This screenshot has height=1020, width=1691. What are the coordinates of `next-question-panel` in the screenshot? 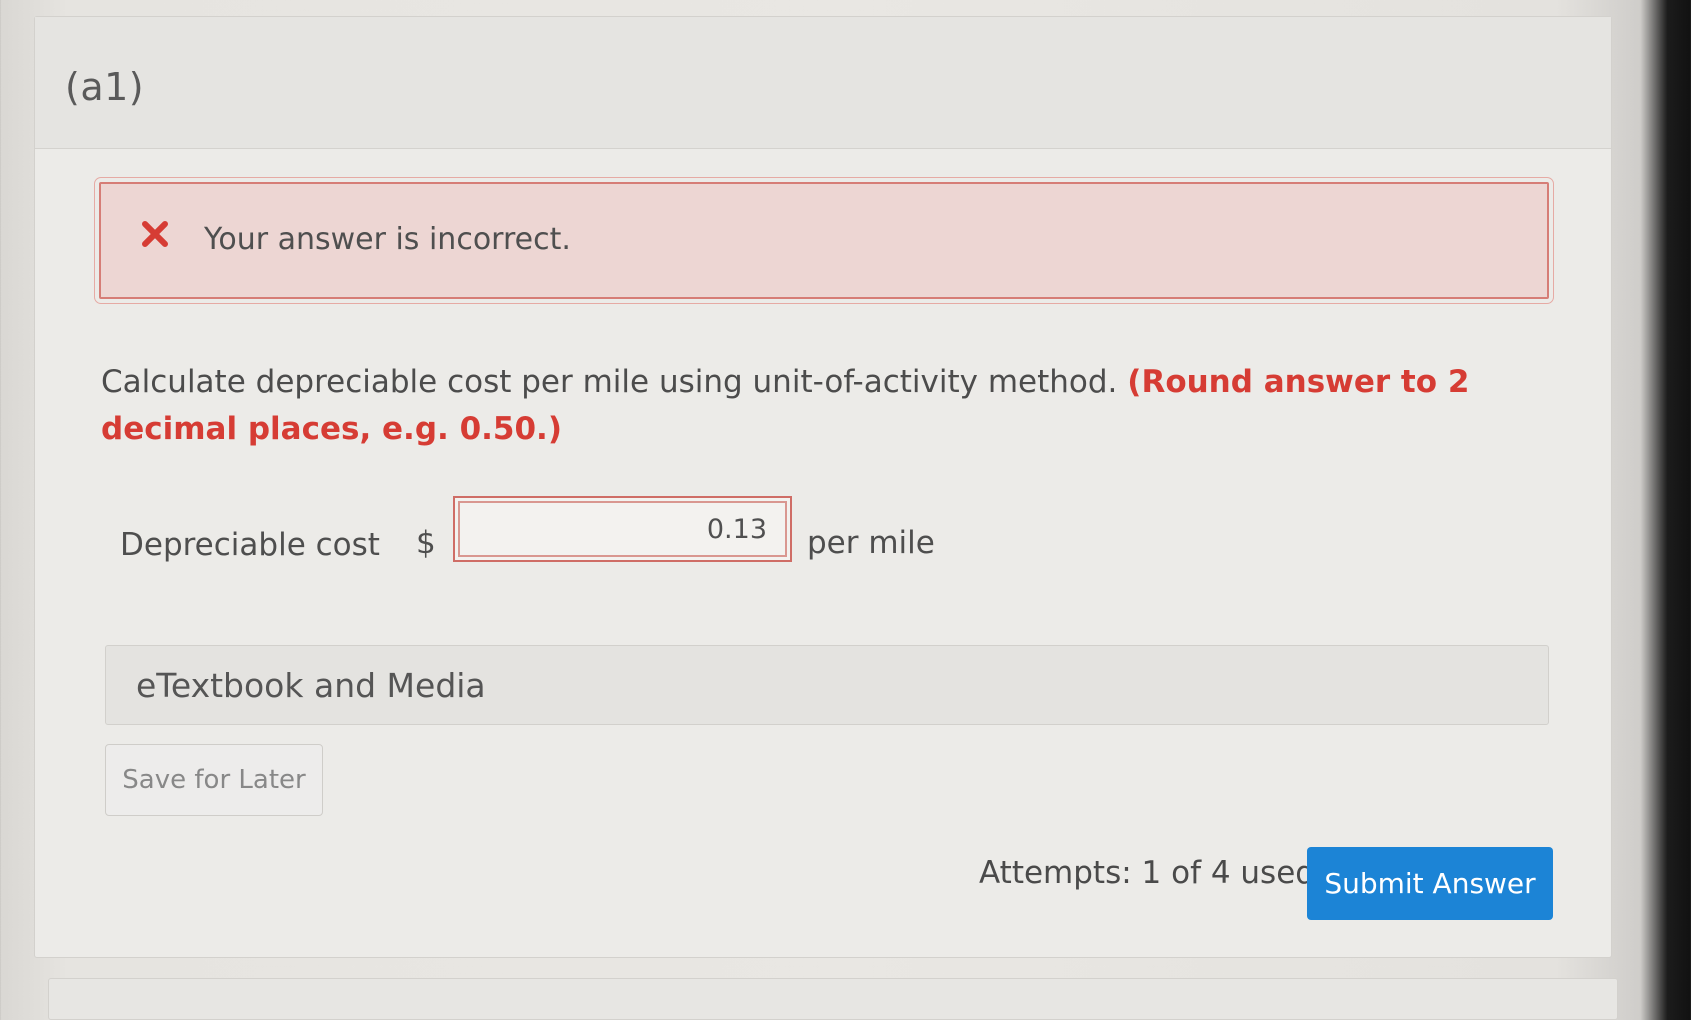 It's located at (833, 999).